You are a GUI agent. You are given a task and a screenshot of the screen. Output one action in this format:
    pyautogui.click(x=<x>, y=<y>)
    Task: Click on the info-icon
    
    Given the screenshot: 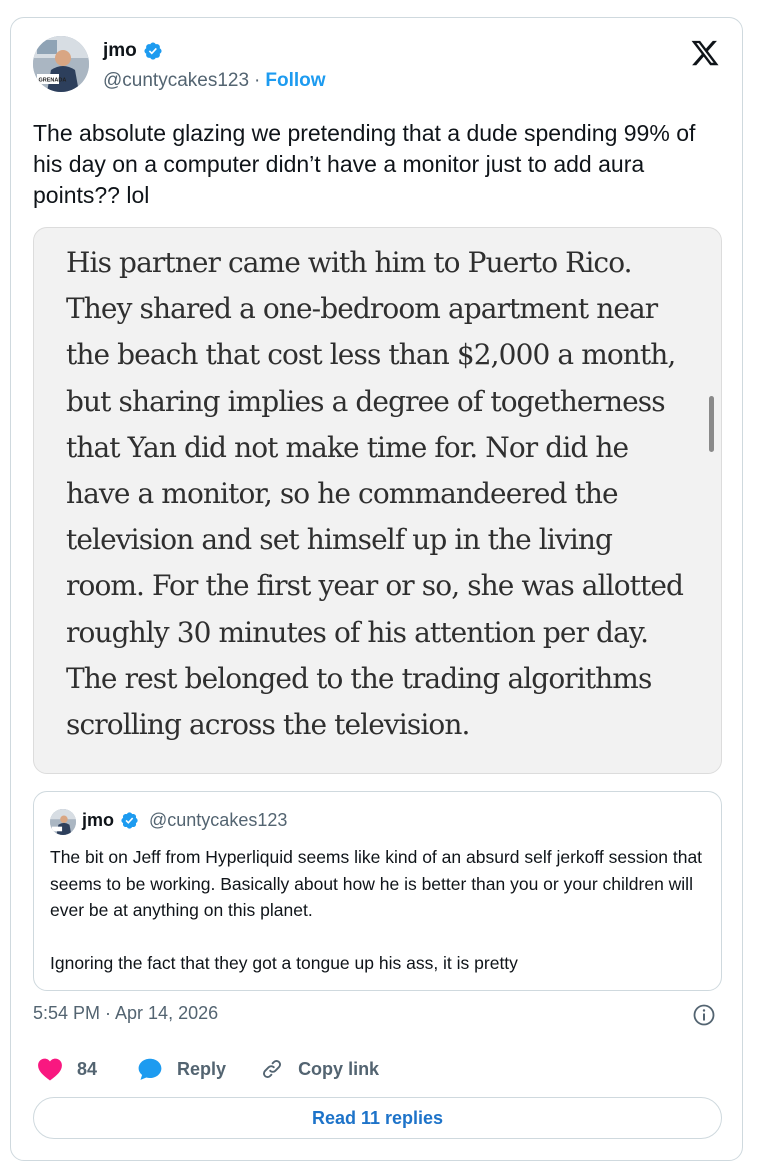 What is the action you would take?
    pyautogui.click(x=704, y=1015)
    